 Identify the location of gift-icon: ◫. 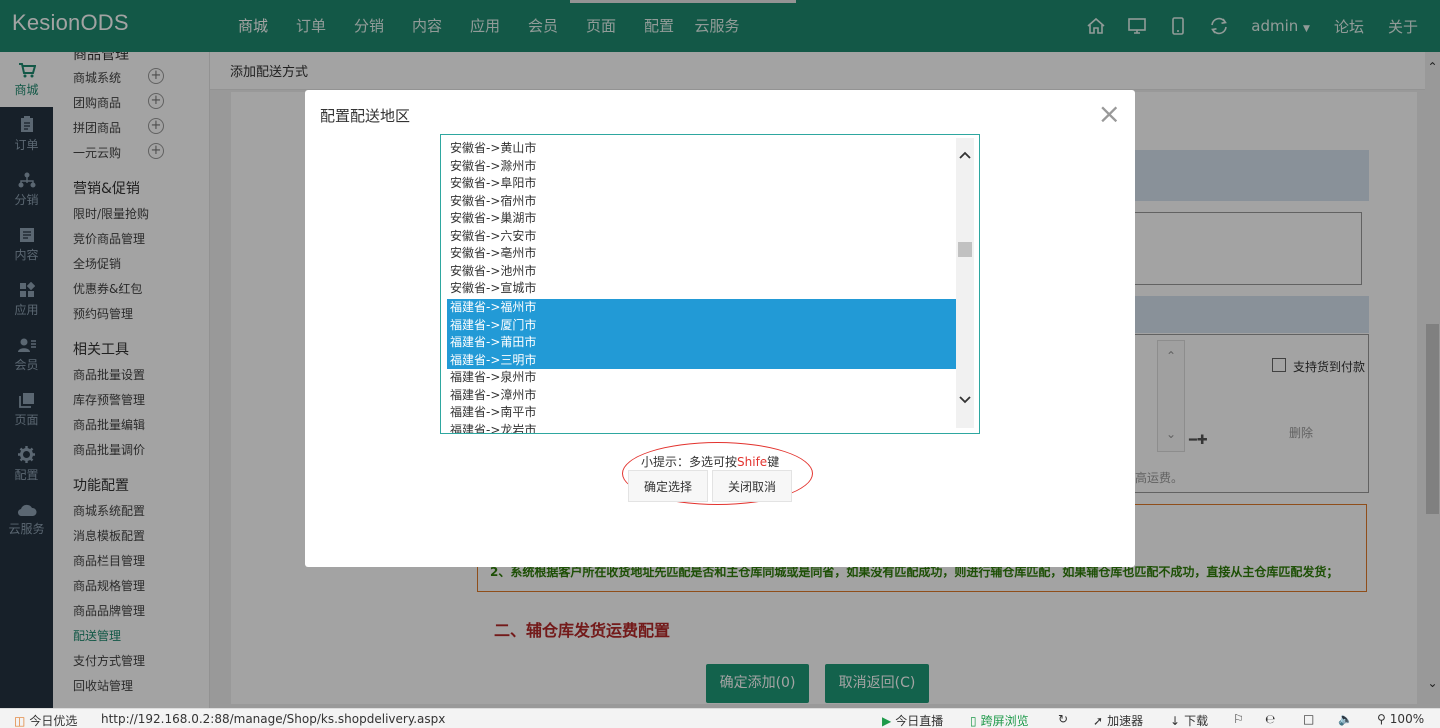
(20, 720).